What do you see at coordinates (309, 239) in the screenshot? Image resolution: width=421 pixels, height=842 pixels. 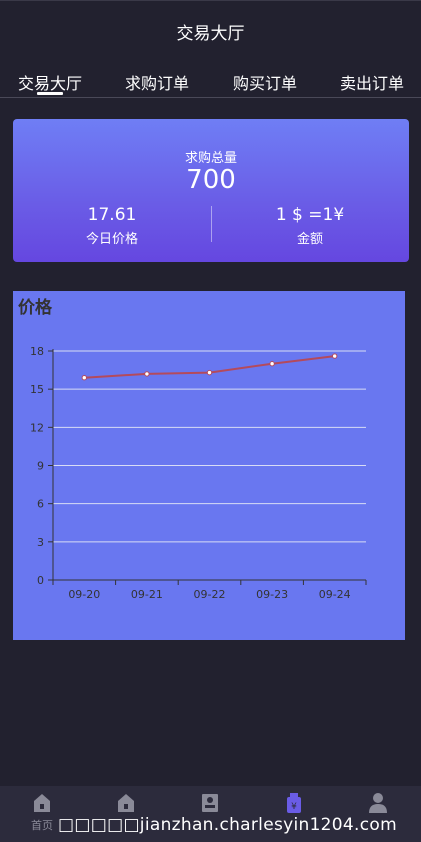 I see `amount-label: 金额` at bounding box center [309, 239].